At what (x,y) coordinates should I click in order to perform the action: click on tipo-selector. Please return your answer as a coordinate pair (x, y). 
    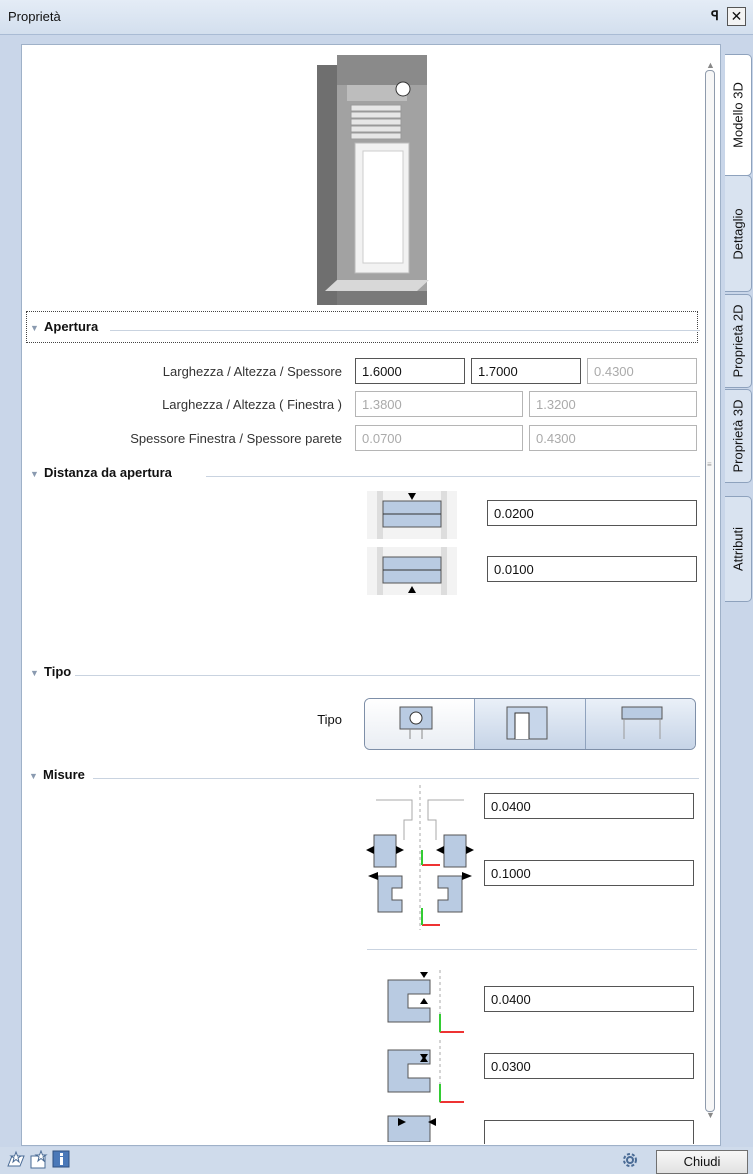
    Looking at the image, I should click on (530, 724).